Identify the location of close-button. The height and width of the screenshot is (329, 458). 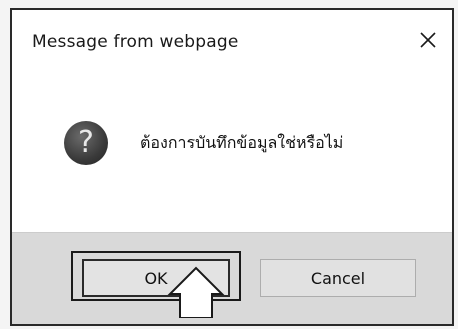
(428, 40).